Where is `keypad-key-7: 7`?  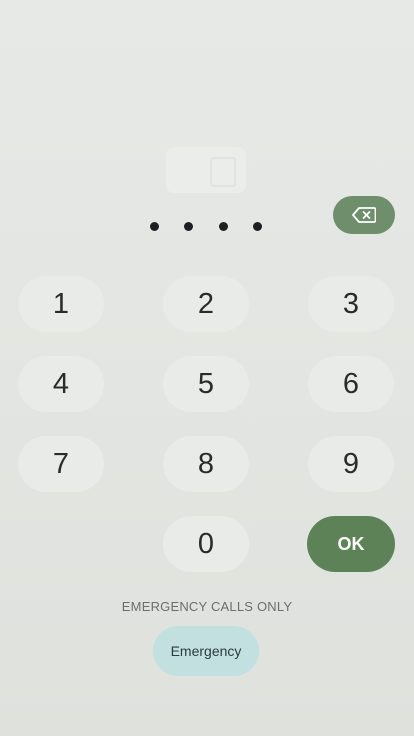 keypad-key-7: 7 is located at coordinates (61, 464).